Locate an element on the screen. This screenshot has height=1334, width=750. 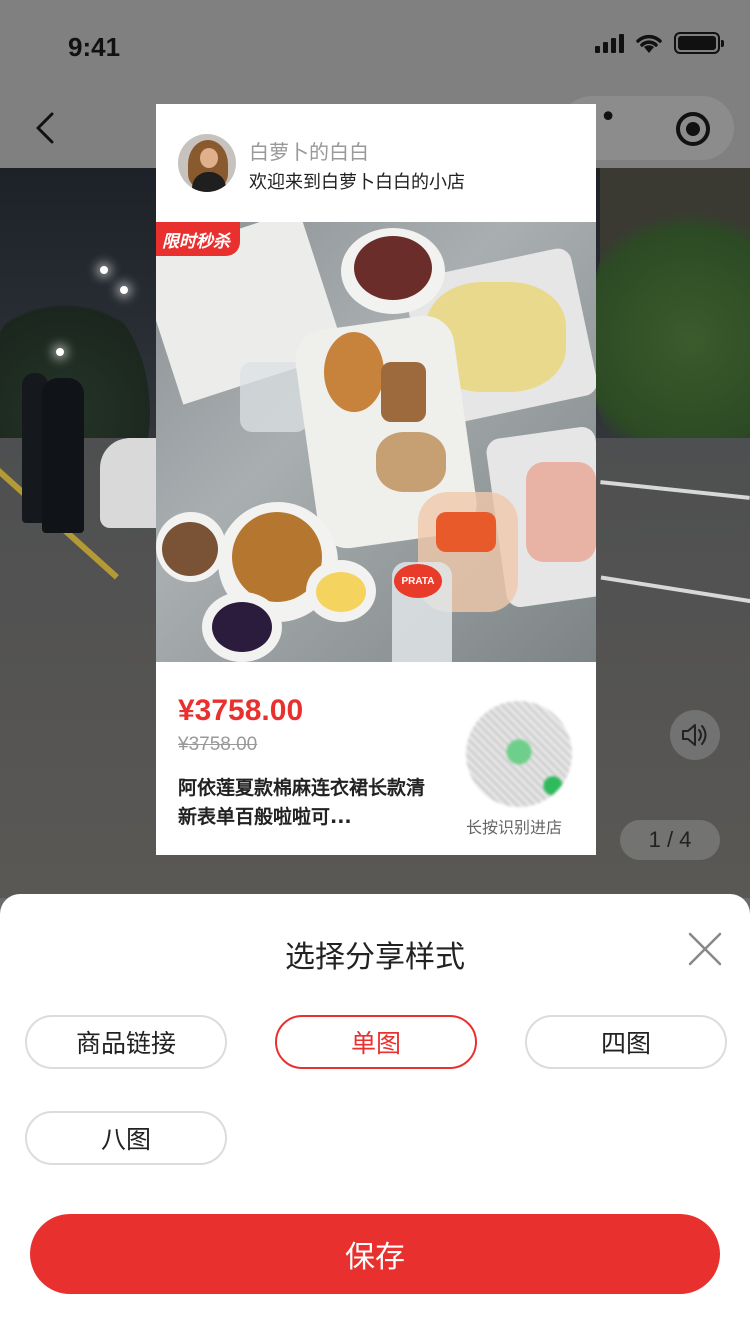
shop-name: 白萝卜的白白 is located at coordinates (309, 152).